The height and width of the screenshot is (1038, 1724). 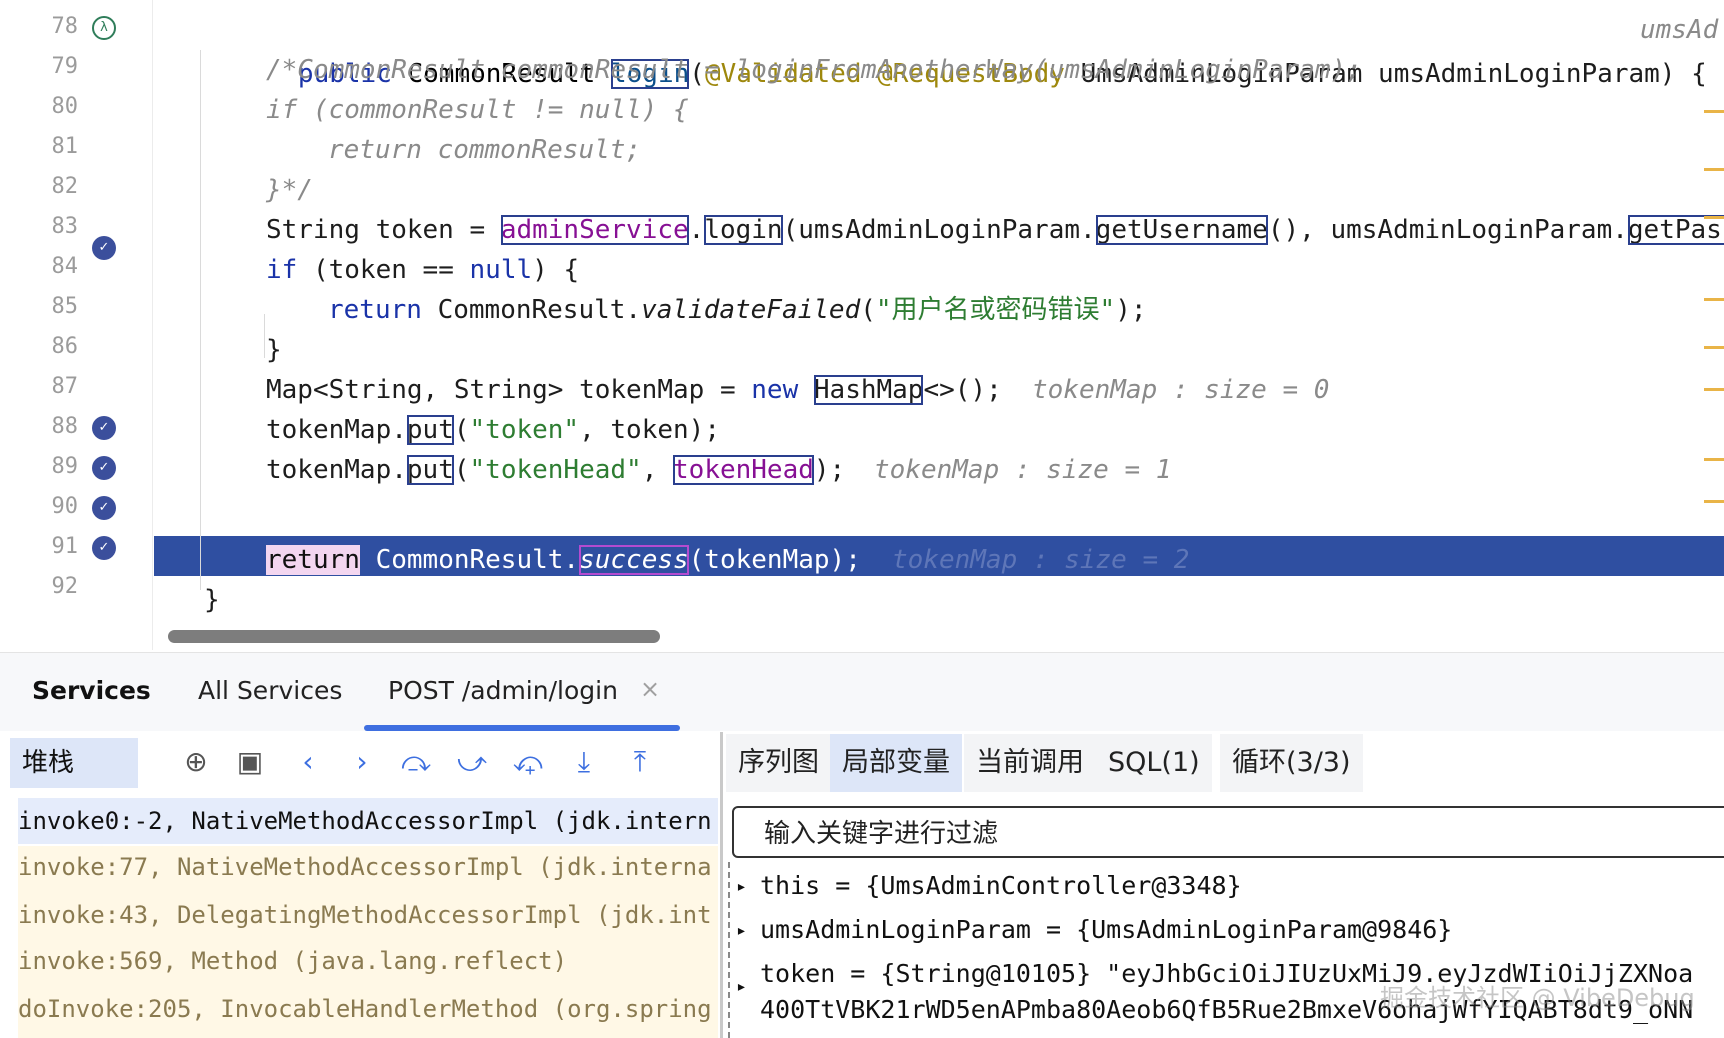 I want to click on horizontal-scrollbar, so click(x=414, y=636).